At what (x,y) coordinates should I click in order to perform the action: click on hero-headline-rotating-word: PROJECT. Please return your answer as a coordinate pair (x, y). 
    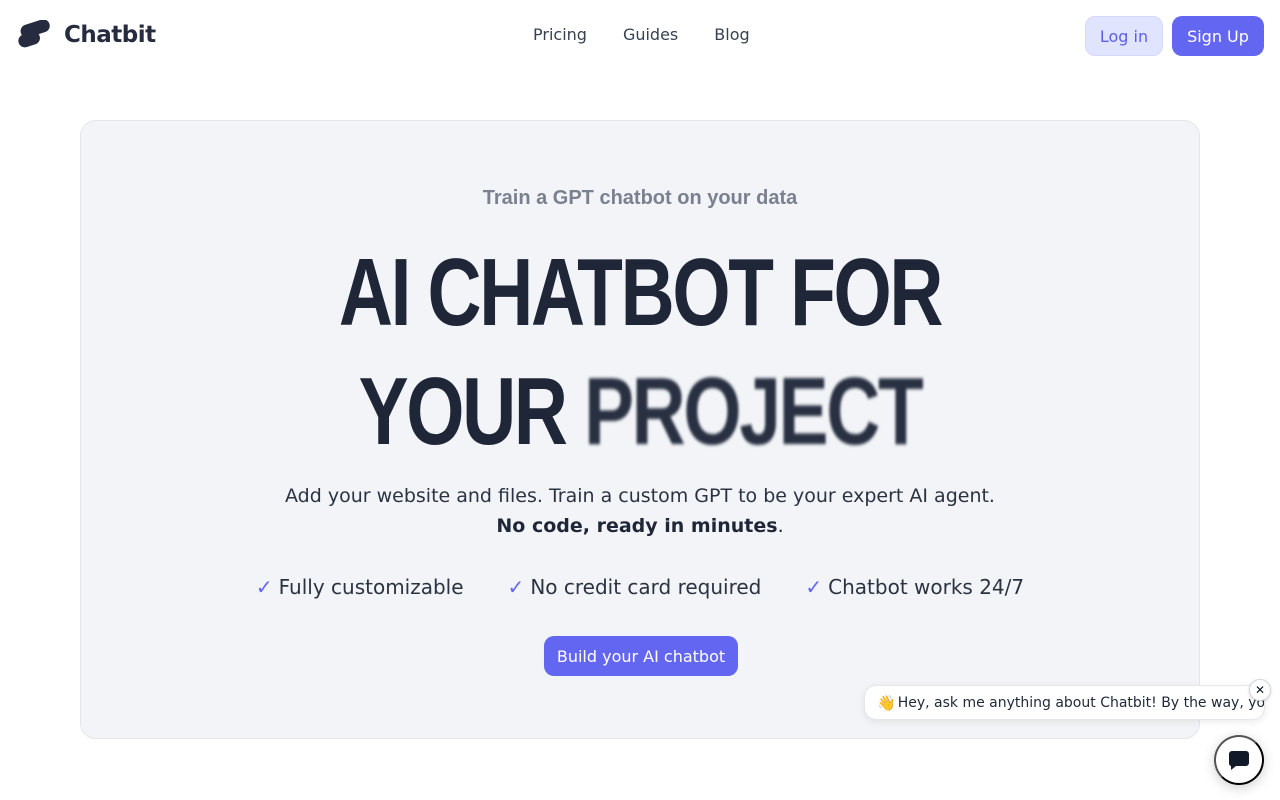
    Looking at the image, I should click on (754, 411).